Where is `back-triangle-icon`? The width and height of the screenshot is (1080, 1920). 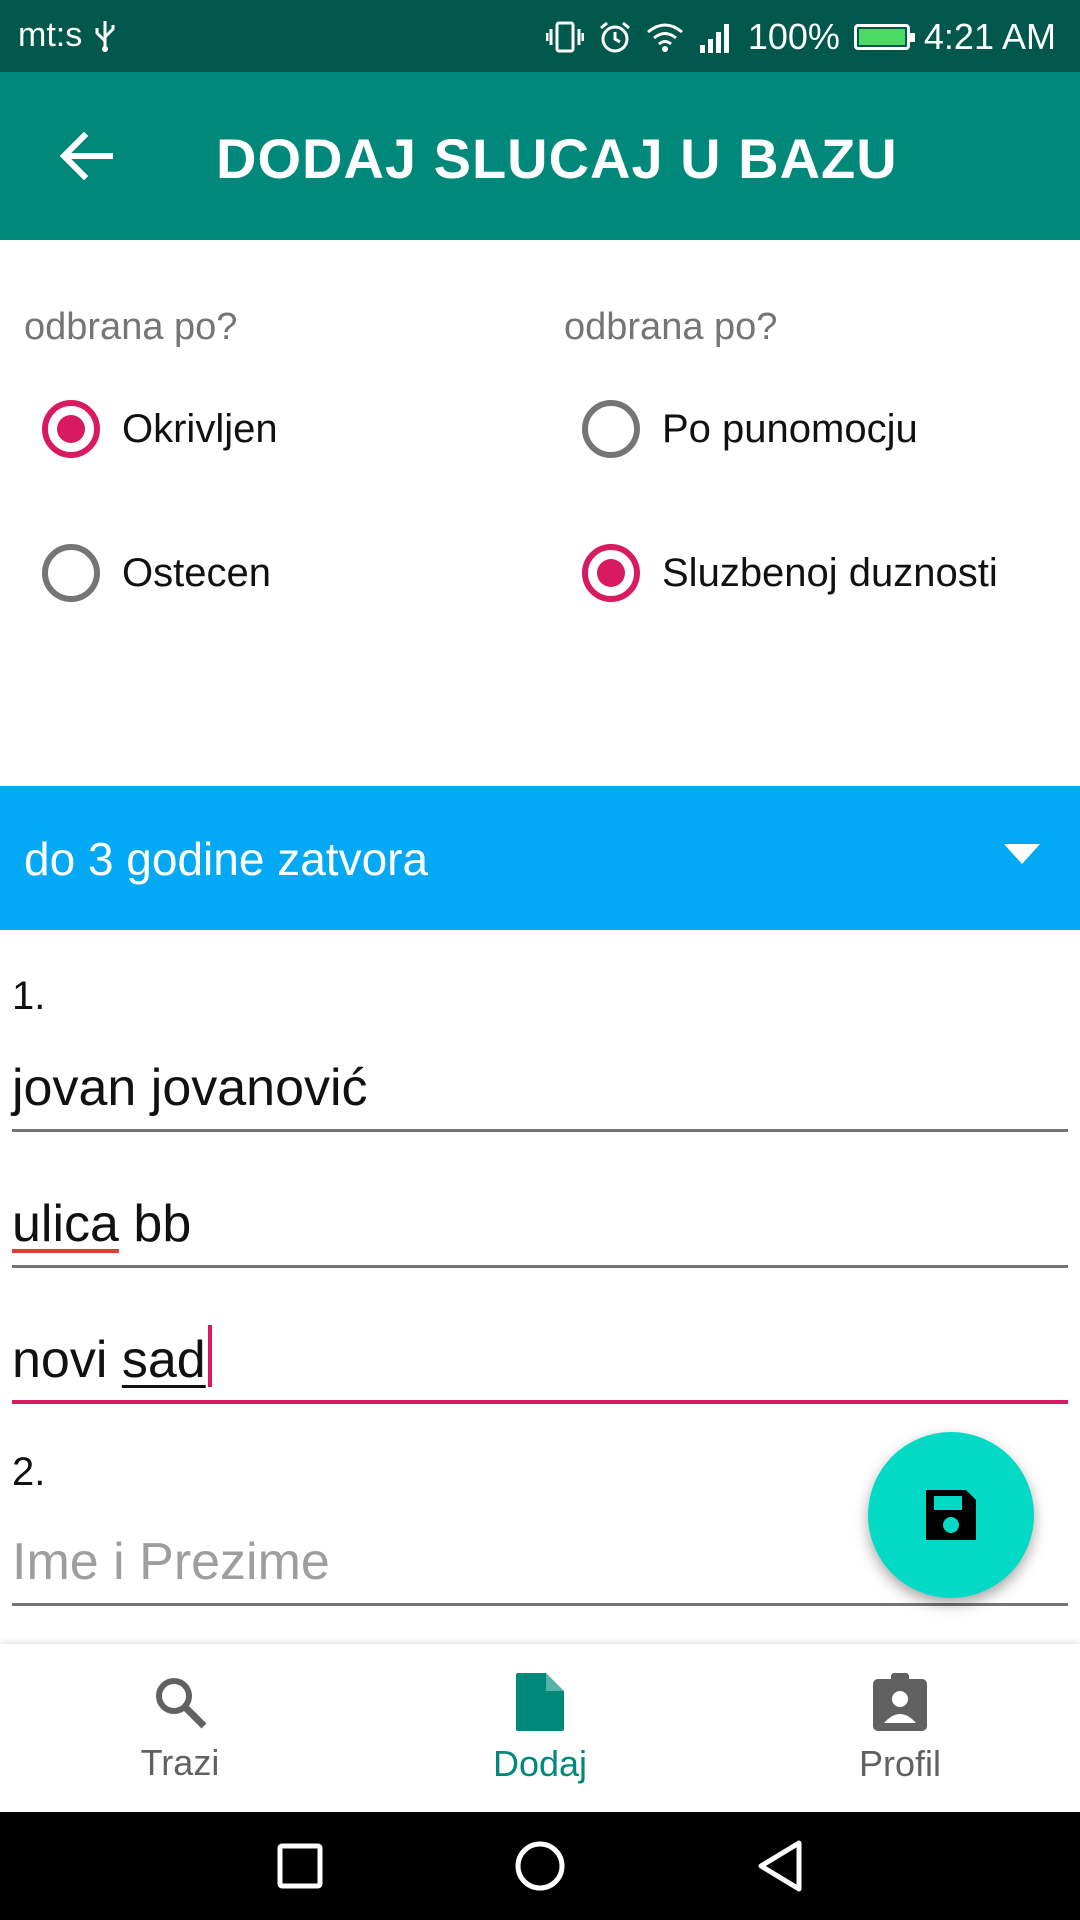
back-triangle-icon is located at coordinates (780, 1866).